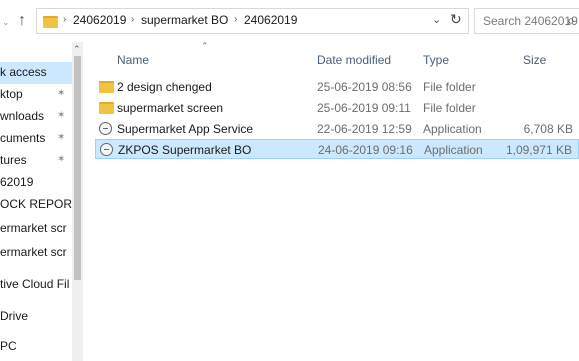  What do you see at coordinates (13, 160) in the screenshot?
I see `nav-item-label: tures` at bounding box center [13, 160].